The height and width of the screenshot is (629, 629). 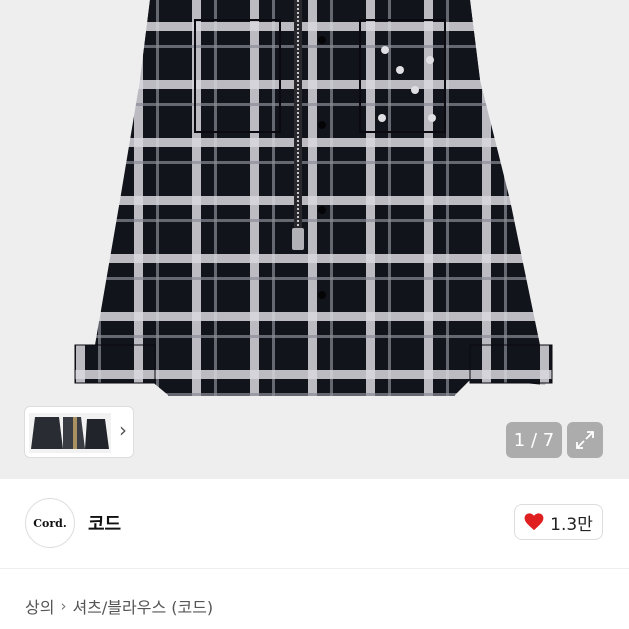 What do you see at coordinates (314, 524) in the screenshot?
I see `seller-row: Cord. 코드 1.3만` at bounding box center [314, 524].